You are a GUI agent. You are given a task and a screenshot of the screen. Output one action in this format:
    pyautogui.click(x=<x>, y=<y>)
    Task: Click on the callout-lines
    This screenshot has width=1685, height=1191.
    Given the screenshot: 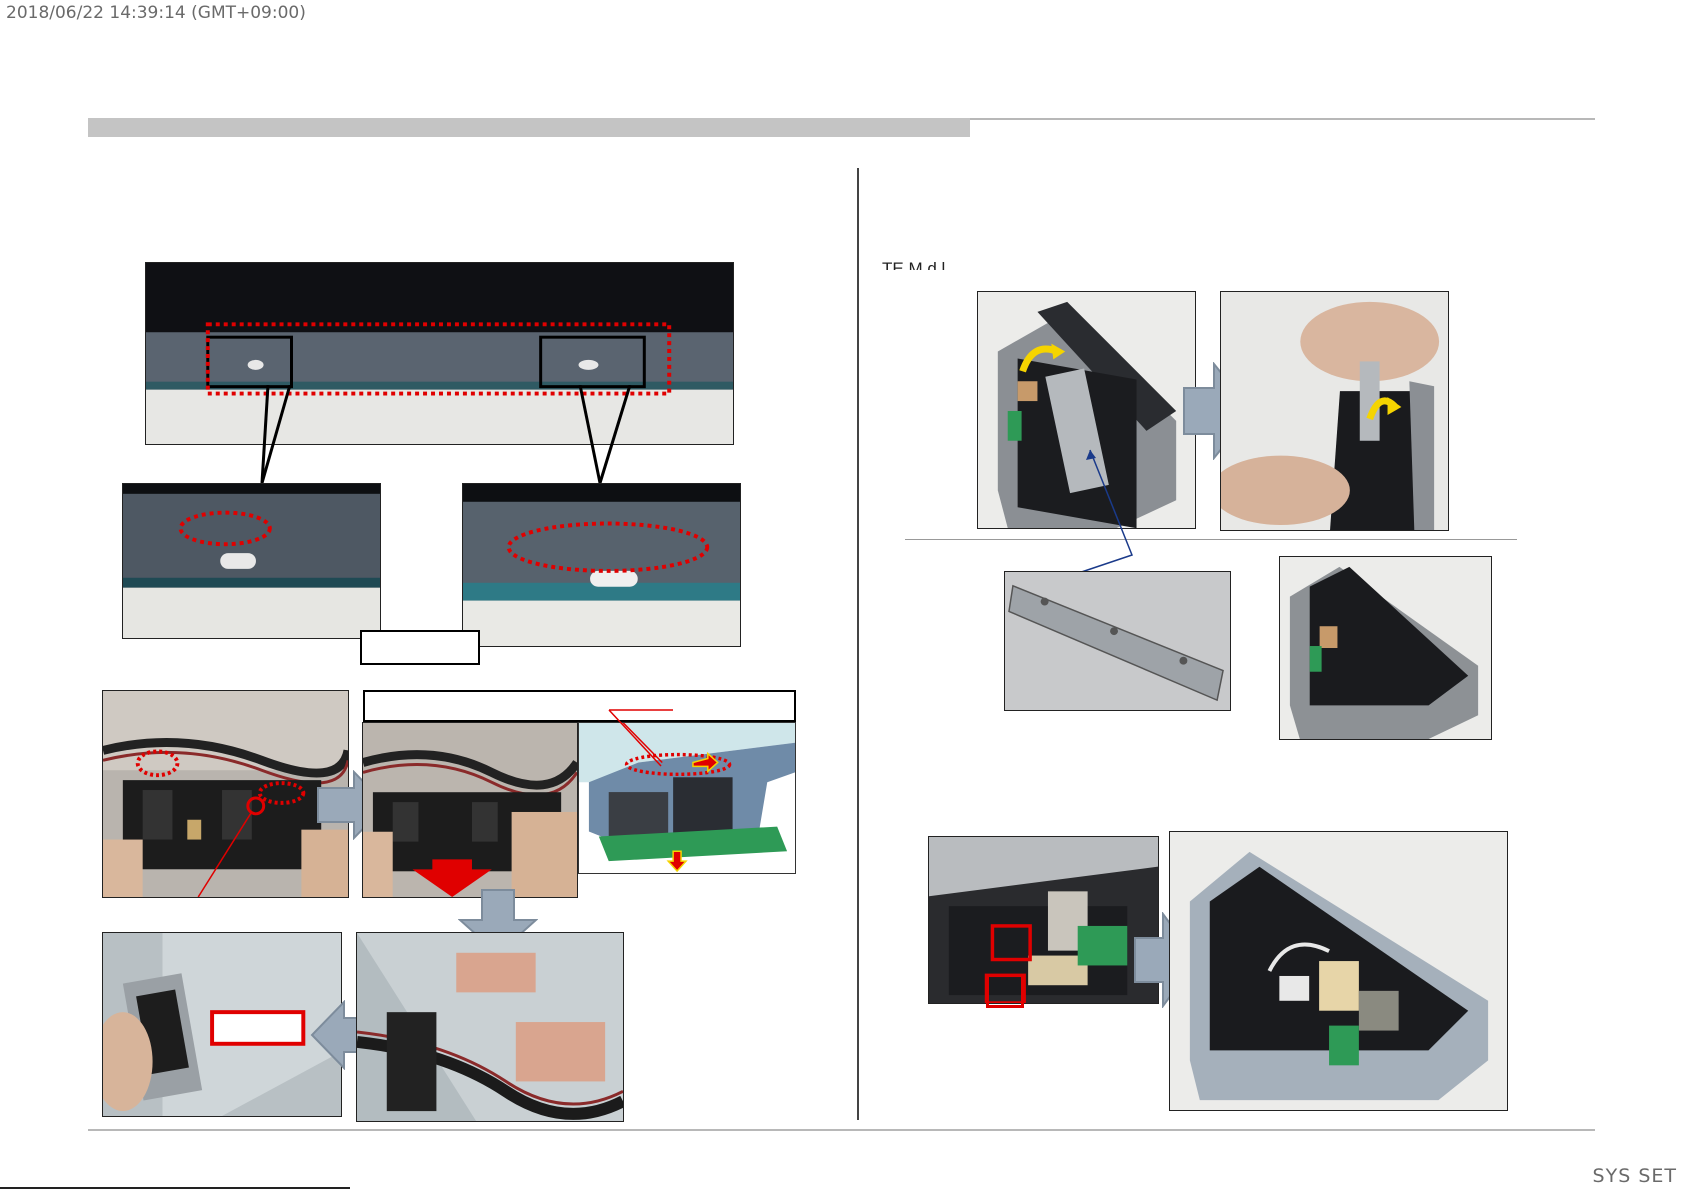 What is the action you would take?
    pyautogui.click(x=446, y=434)
    